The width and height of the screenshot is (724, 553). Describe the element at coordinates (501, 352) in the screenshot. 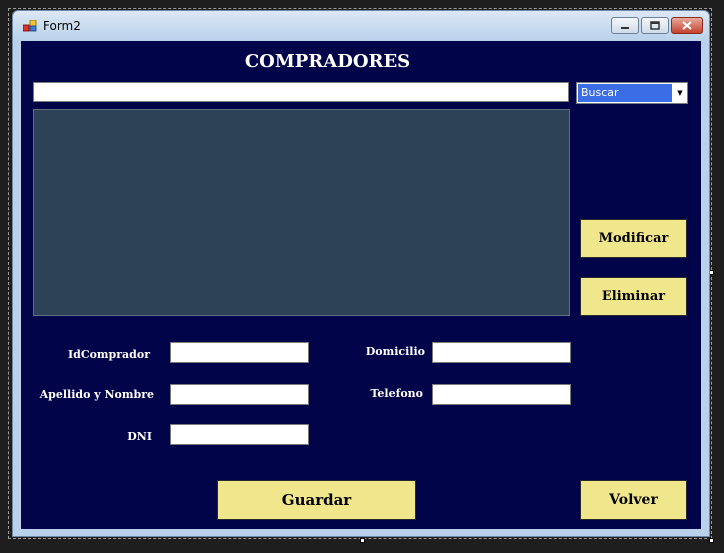

I see `domicilio-field` at that location.